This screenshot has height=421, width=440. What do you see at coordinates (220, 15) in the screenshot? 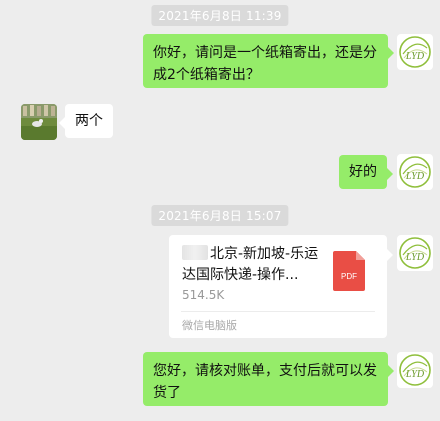
I see `timestamp: 2021年6月8日 11:39` at bounding box center [220, 15].